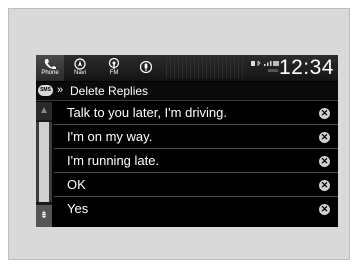 The image size is (360, 268). Describe the element at coordinates (205, 68) in the screenshot. I see `status-bar-background` at that location.